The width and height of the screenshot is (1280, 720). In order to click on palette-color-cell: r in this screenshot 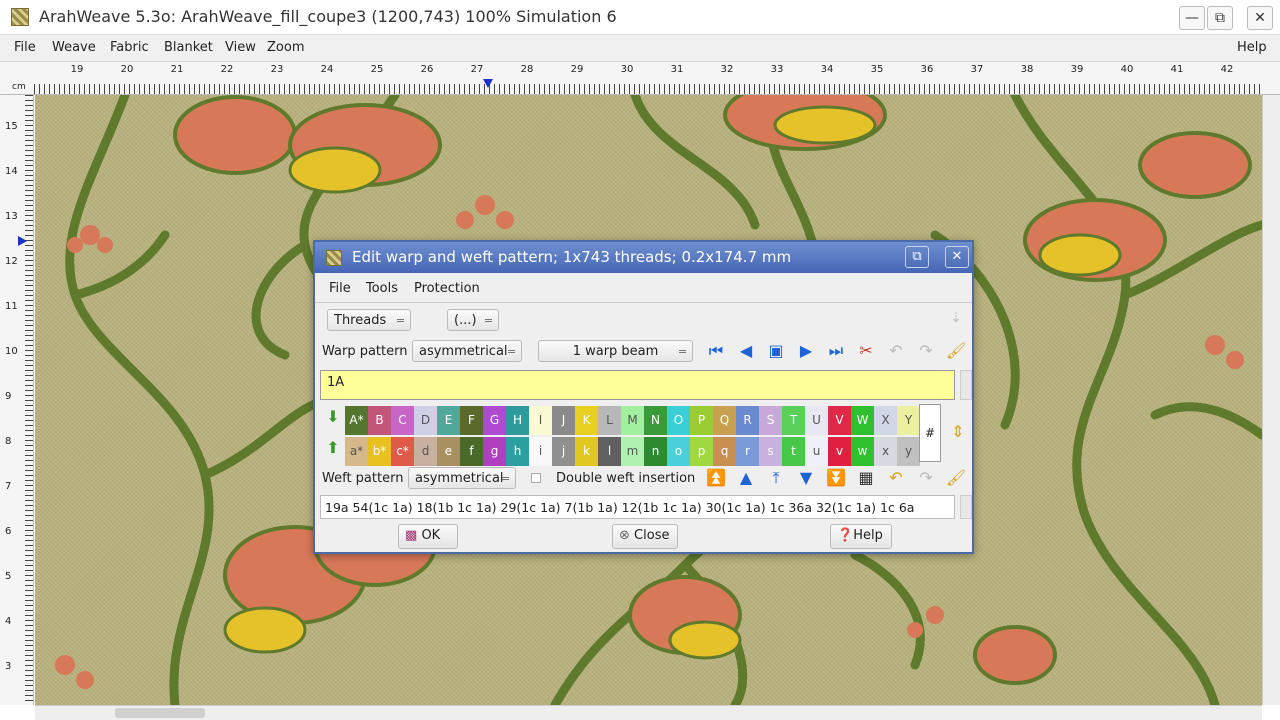, I will do `click(747, 451)`.